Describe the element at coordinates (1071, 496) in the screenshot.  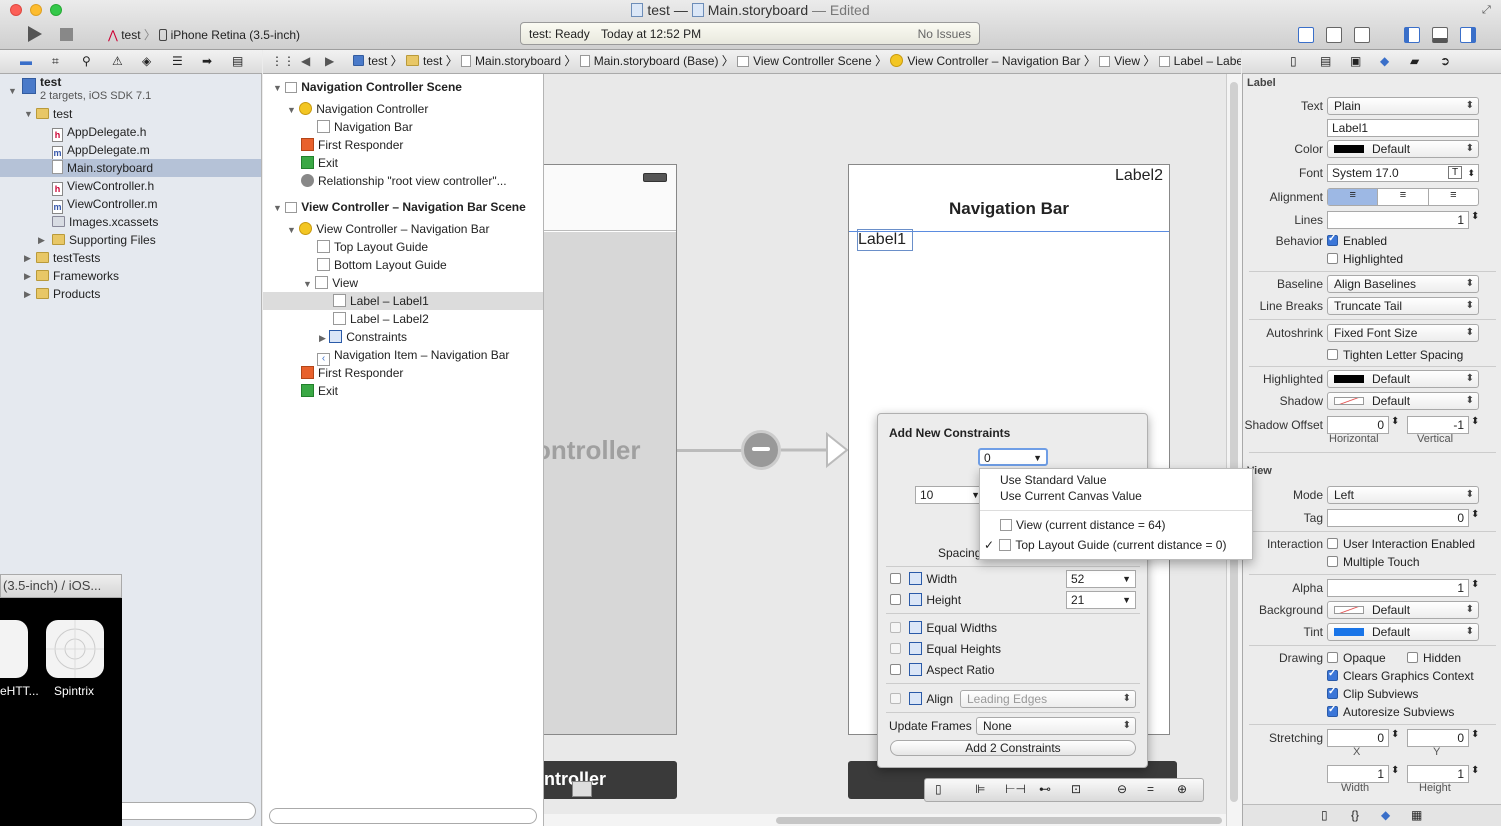
I see `menu-item-canvas-value: Use Current Canvas Value` at that location.